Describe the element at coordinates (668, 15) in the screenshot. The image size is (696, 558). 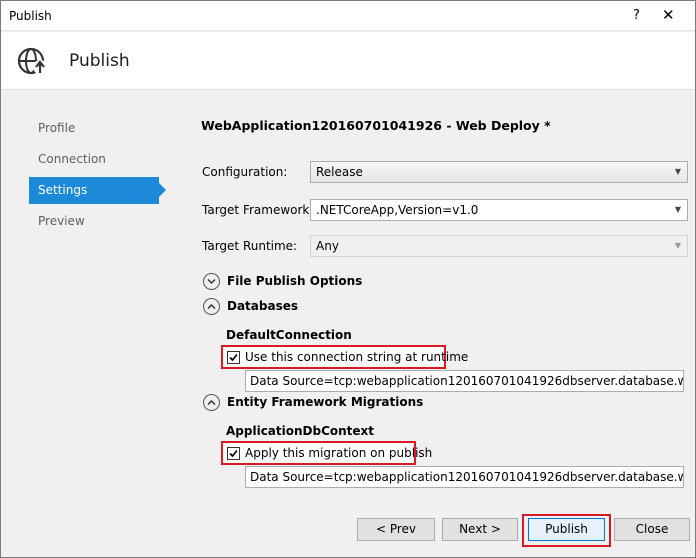
I see `close-window-button: ✕` at that location.